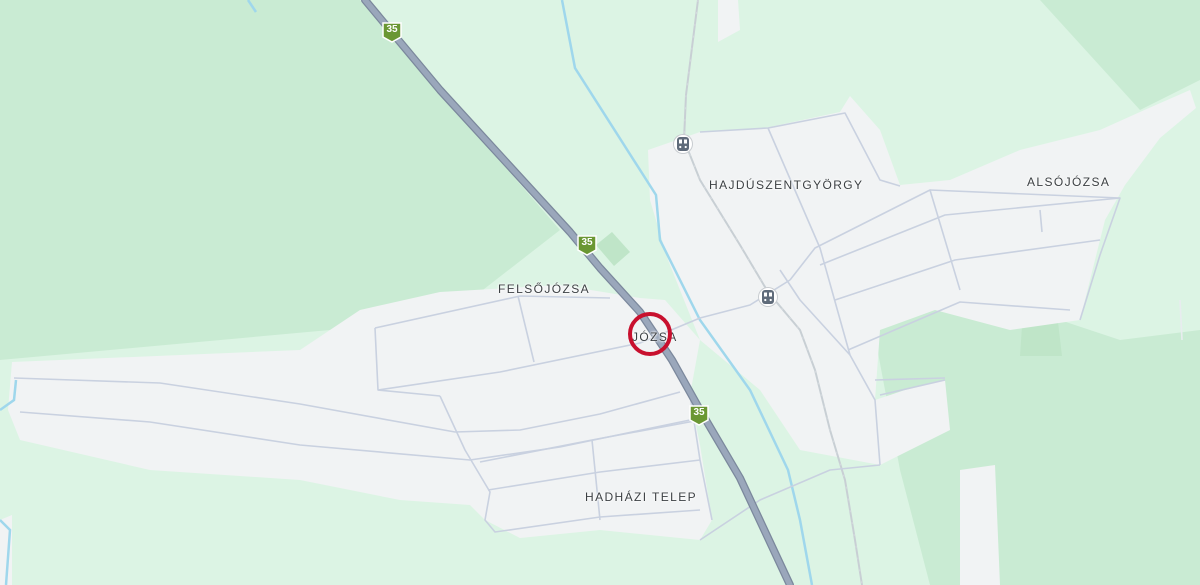  I want to click on place-label-felsojozsa: FELSŐJÓZSA, so click(544, 289).